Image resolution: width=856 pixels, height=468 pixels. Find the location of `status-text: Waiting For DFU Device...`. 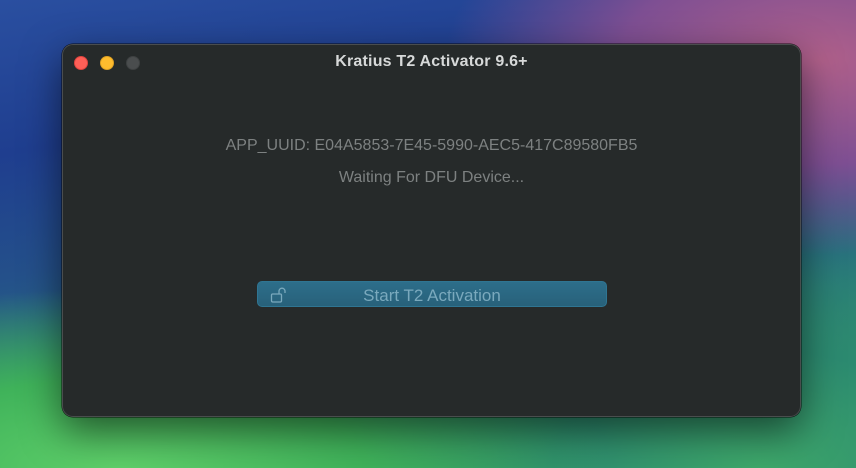

status-text: Waiting For DFU Device... is located at coordinates (431, 177).